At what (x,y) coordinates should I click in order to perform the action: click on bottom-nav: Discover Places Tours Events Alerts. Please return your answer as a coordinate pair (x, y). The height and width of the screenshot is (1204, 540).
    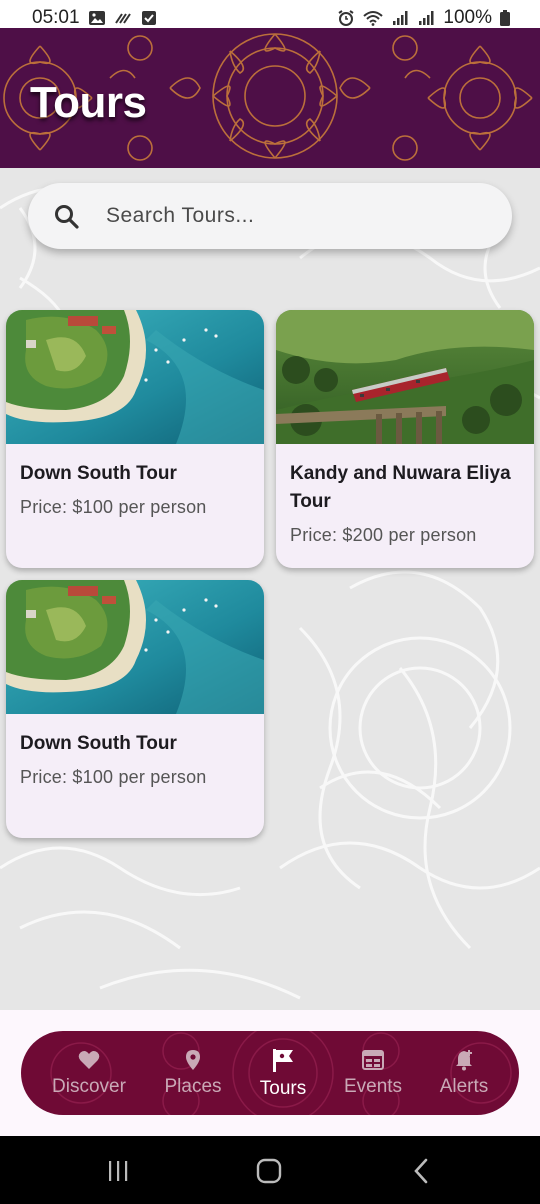
    Looking at the image, I should click on (270, 1073).